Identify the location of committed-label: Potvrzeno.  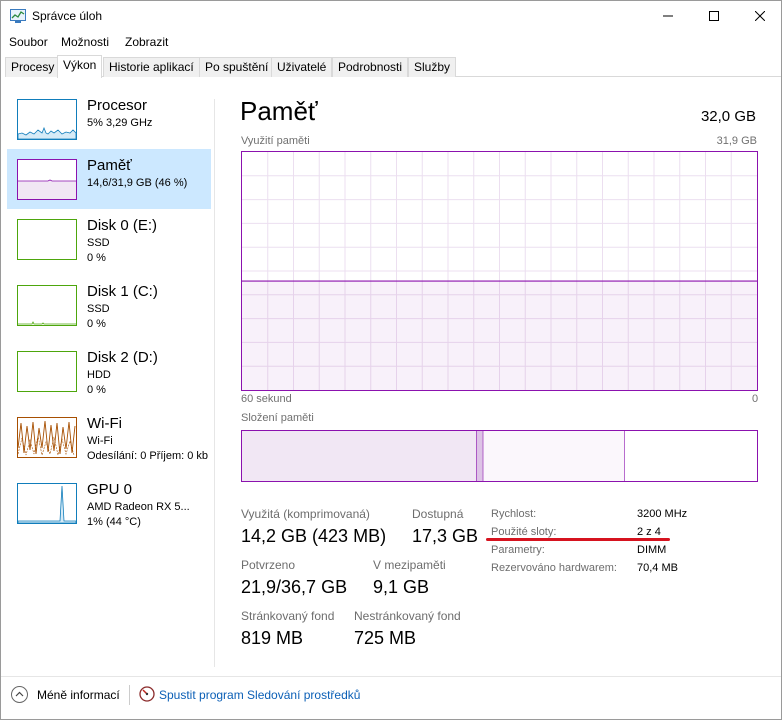
(268, 565).